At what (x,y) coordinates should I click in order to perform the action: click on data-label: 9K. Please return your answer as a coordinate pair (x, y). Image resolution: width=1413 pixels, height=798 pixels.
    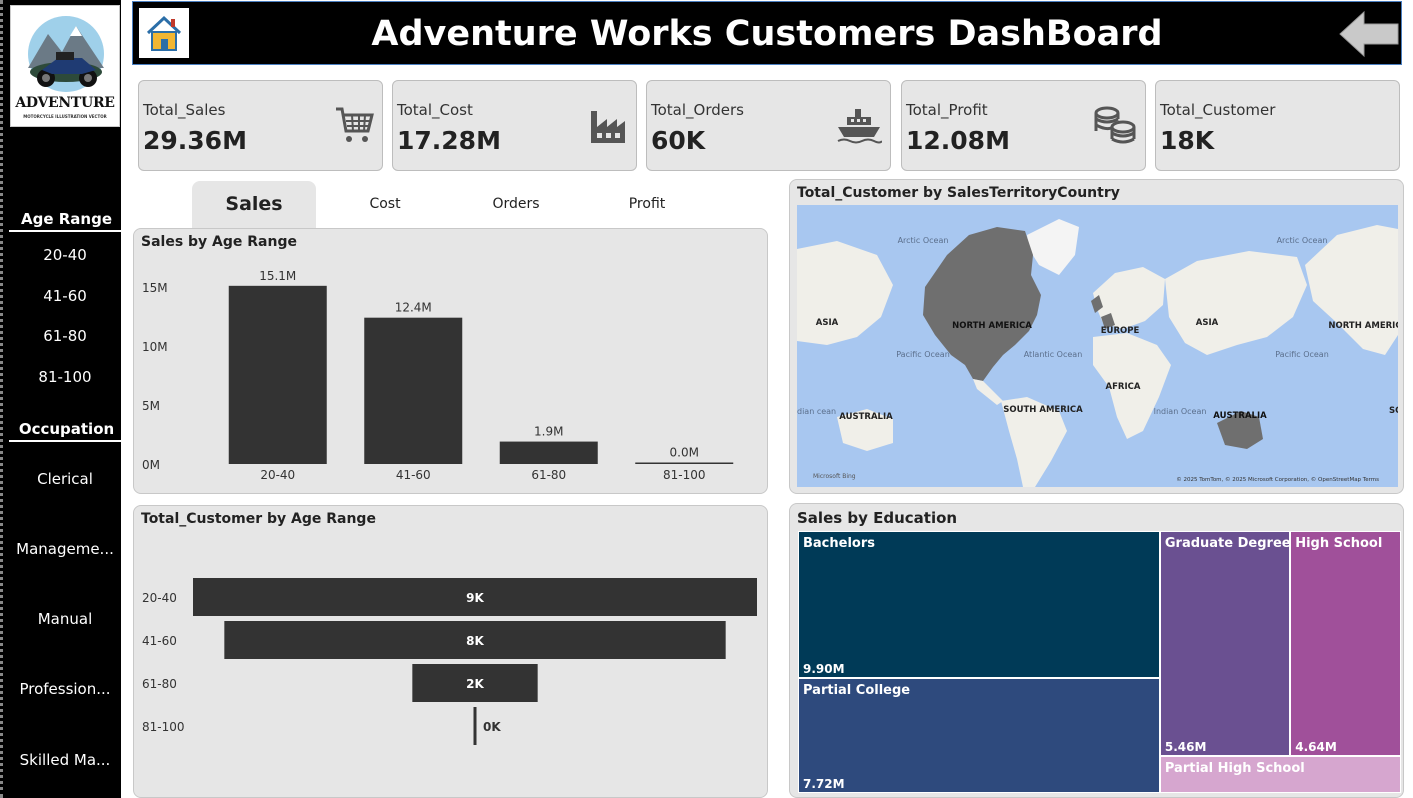
    Looking at the image, I should click on (475, 598).